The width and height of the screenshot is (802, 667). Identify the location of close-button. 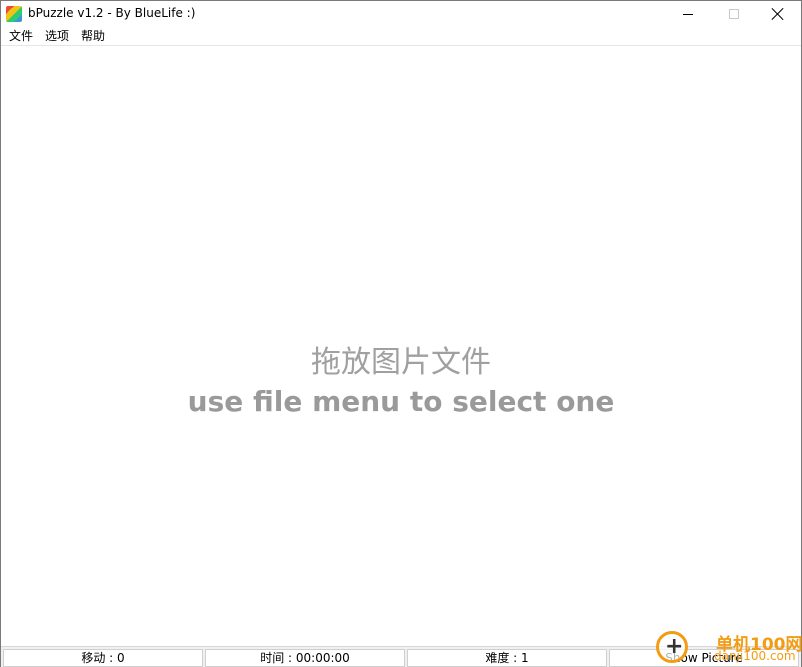
(778, 14).